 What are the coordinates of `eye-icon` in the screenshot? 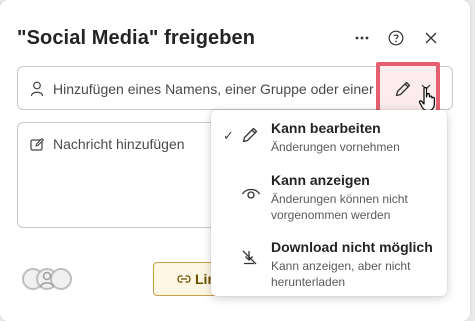 It's located at (251, 193).